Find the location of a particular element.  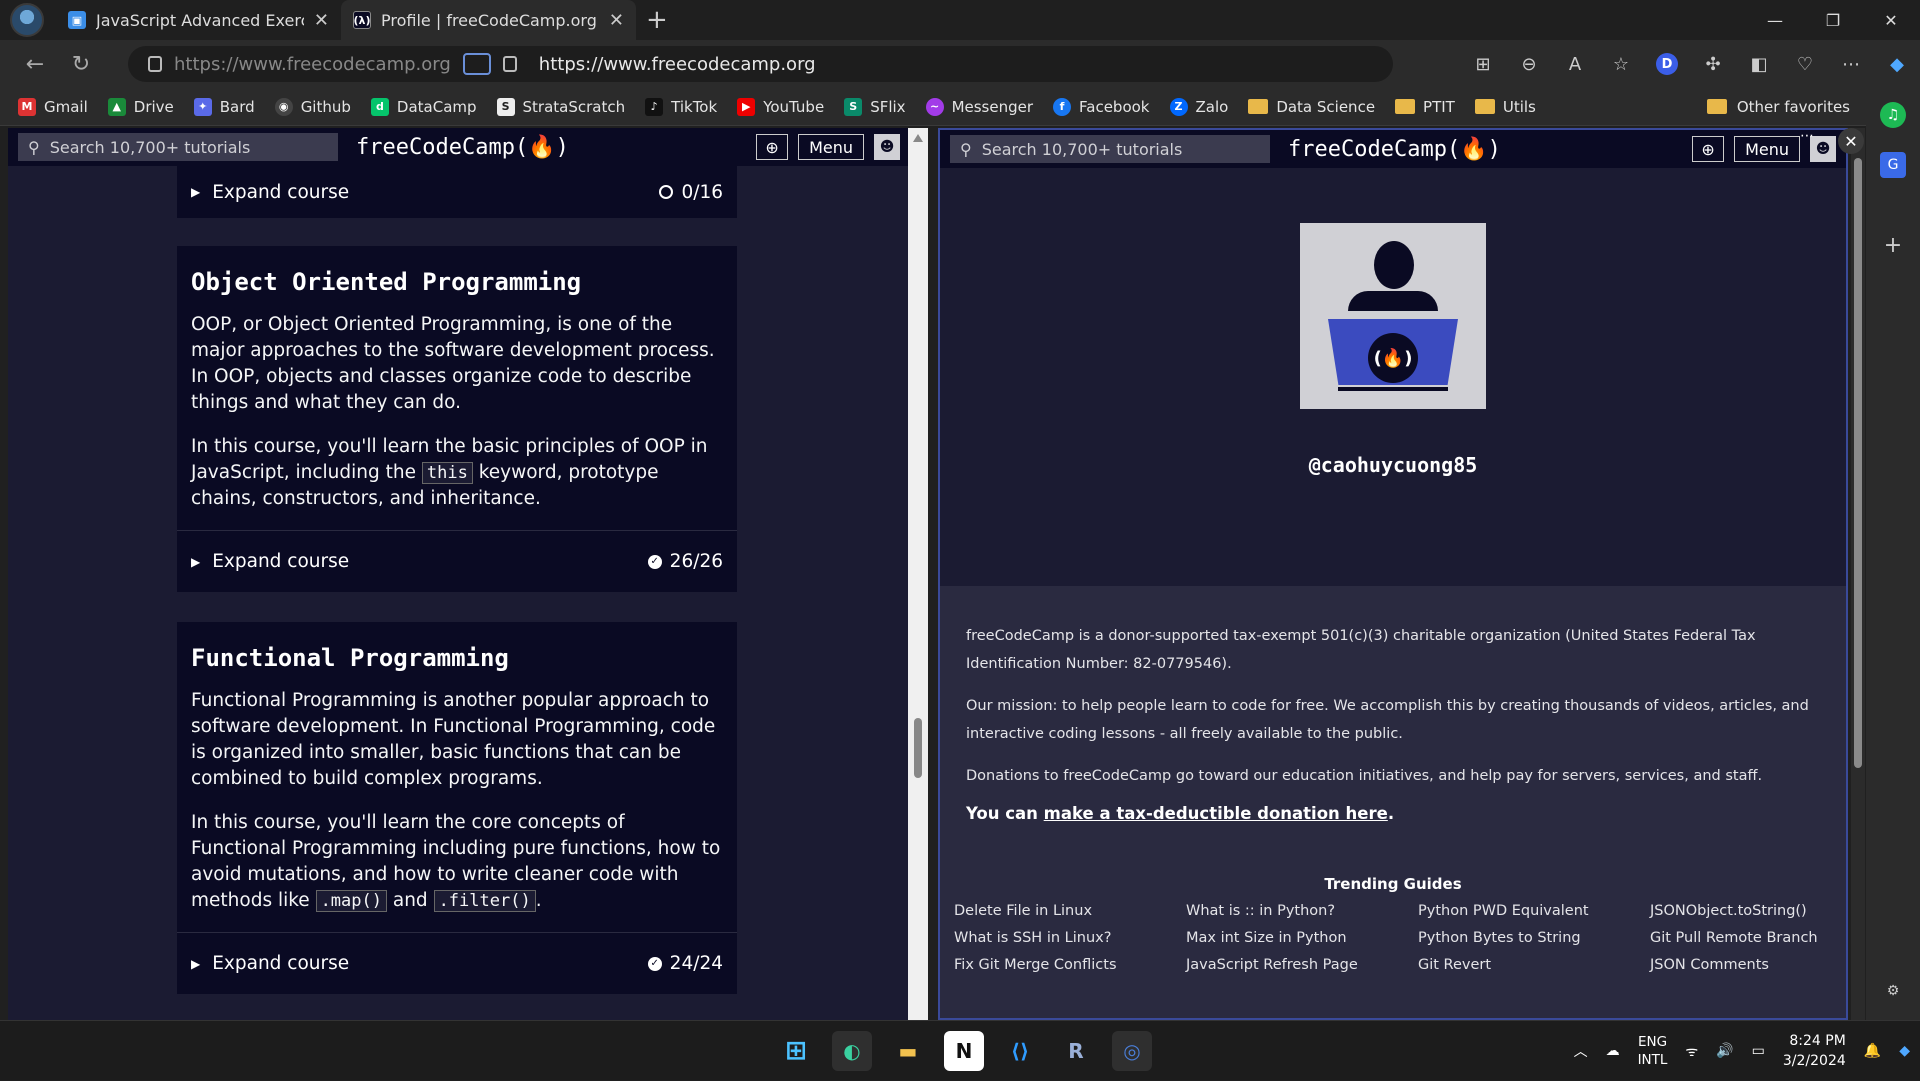

split-link-icon is located at coordinates (476, 64).